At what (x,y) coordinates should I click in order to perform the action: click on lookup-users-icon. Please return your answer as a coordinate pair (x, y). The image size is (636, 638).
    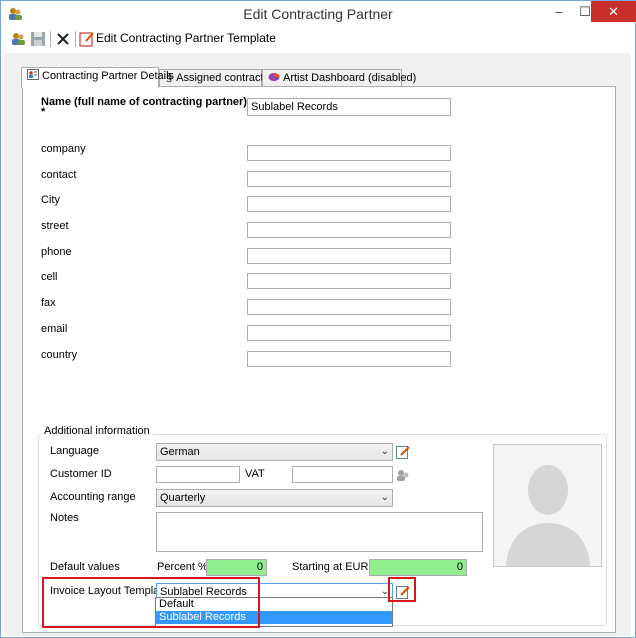
    Looking at the image, I should click on (403, 475).